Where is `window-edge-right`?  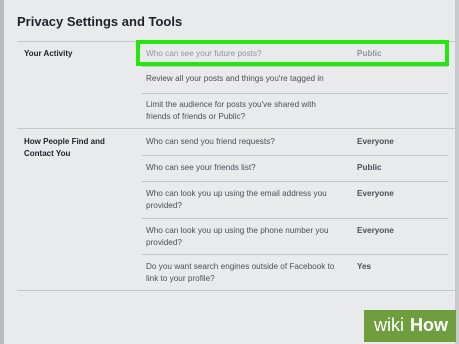
window-edge-right is located at coordinates (457, 172).